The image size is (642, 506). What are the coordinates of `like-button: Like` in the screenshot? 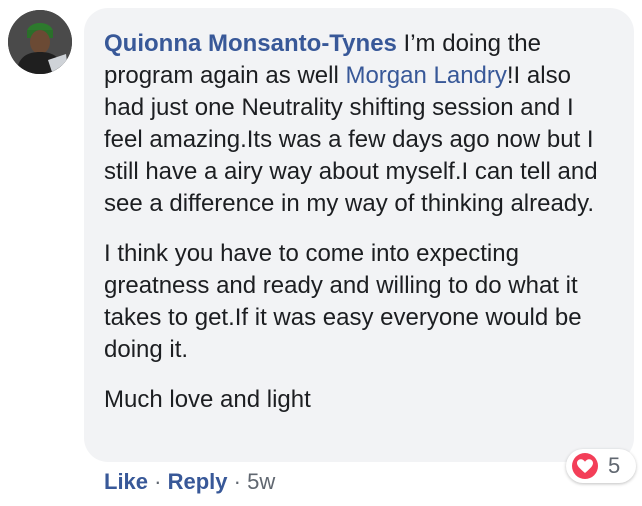 It's located at (126, 481).